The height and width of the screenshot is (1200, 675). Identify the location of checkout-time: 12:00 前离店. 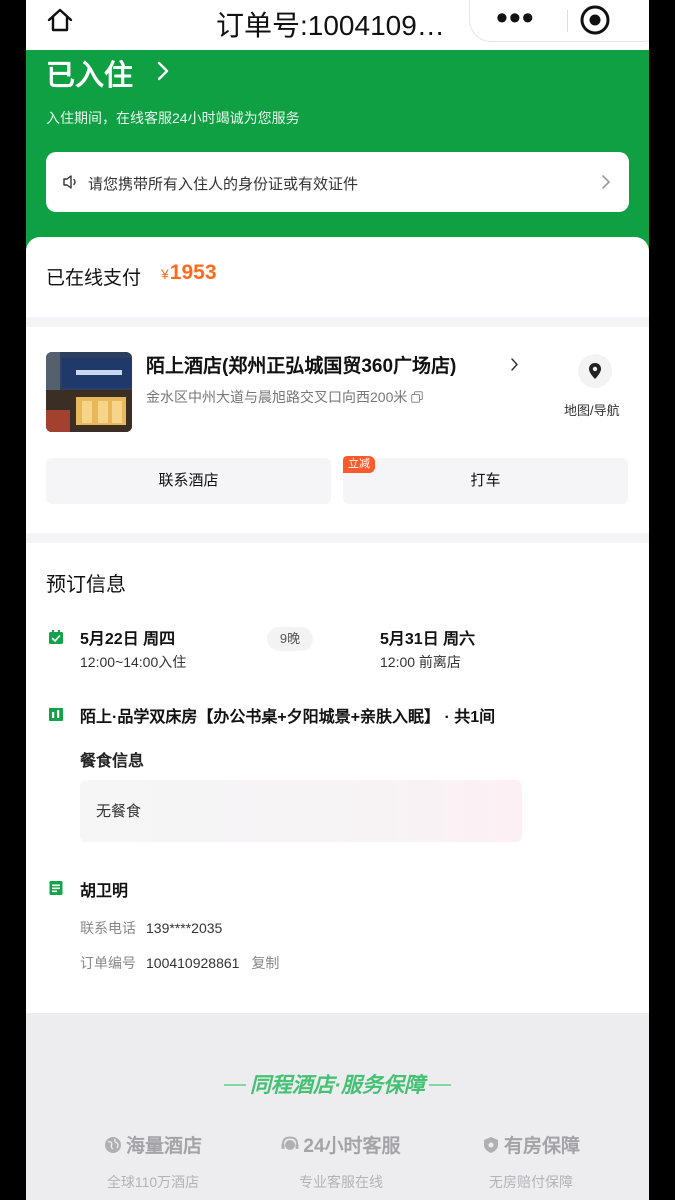
(420, 662).